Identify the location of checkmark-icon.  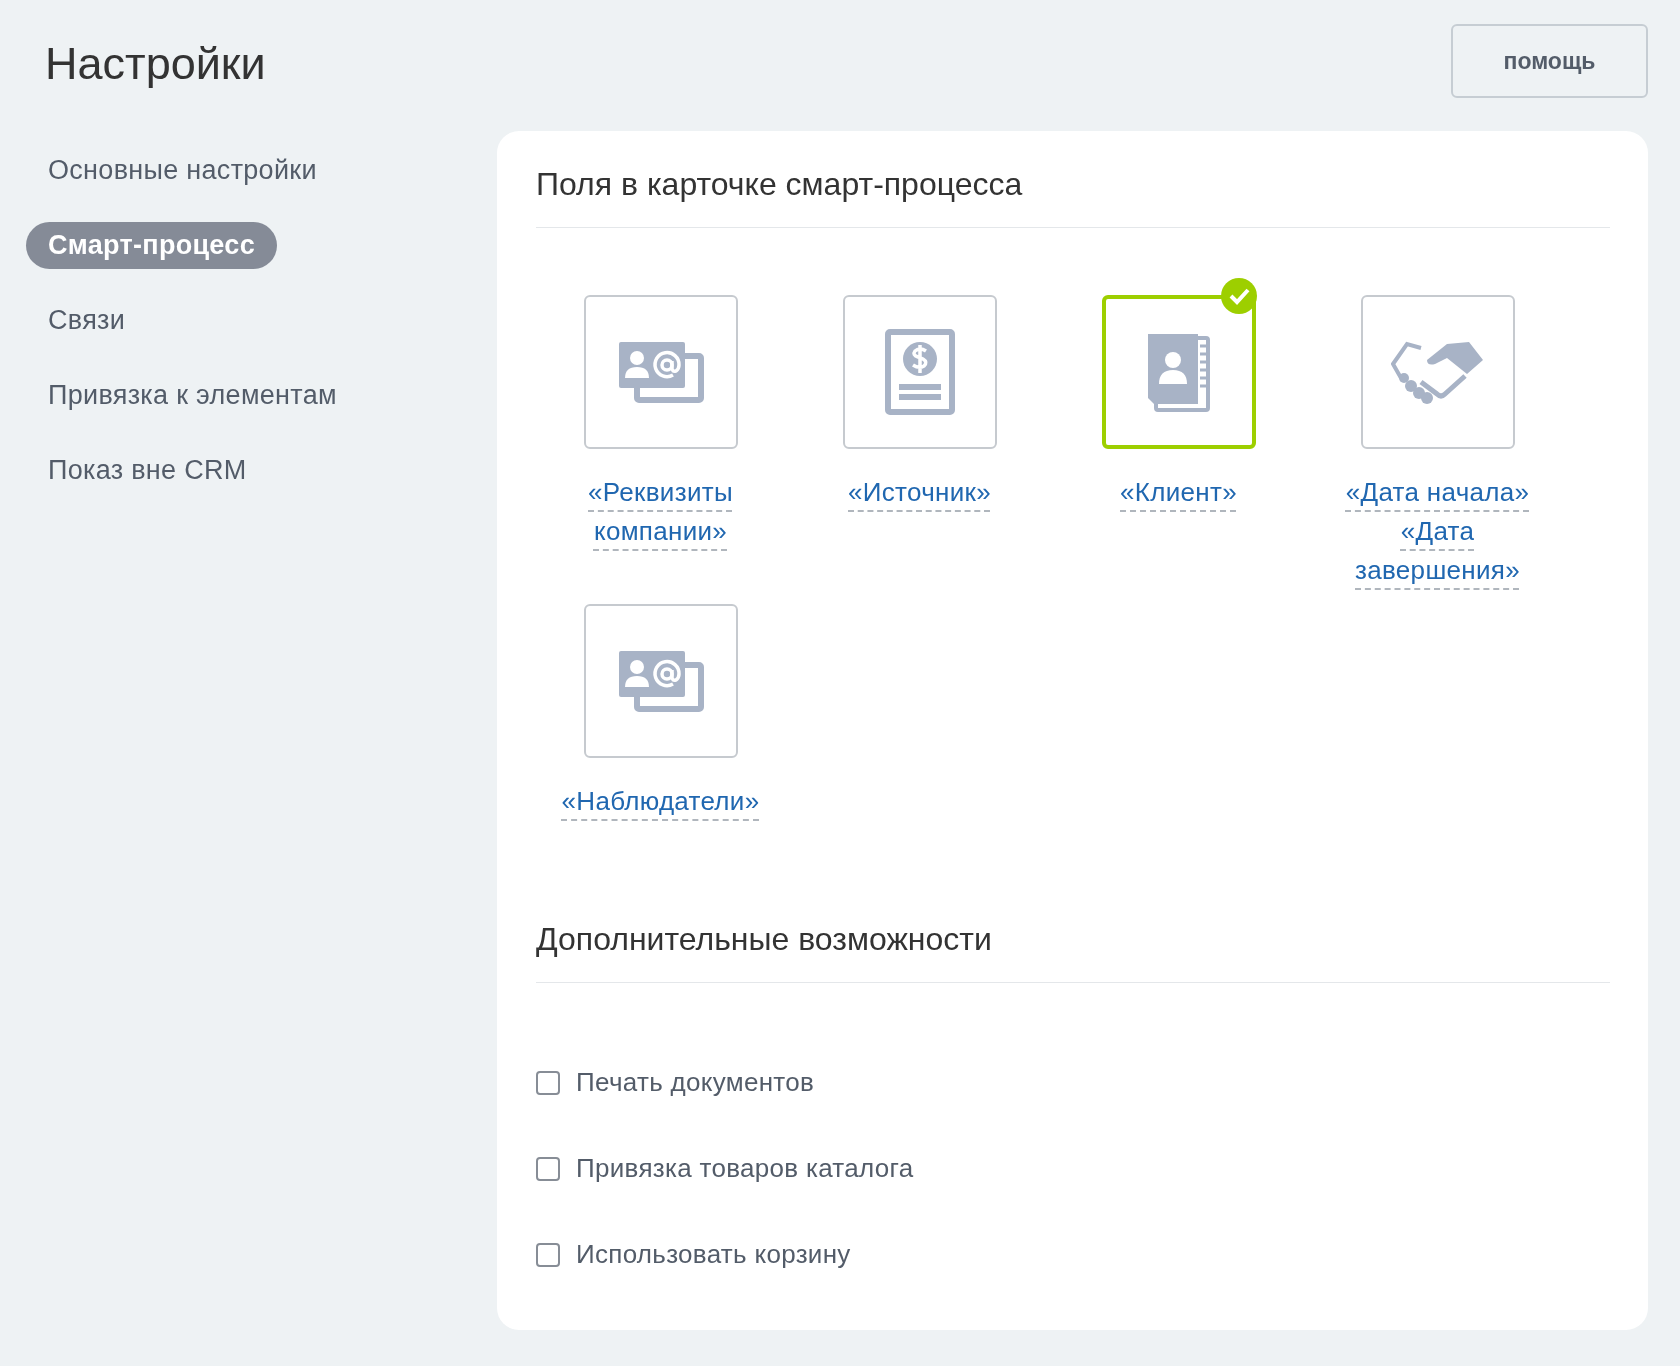
(1239, 296).